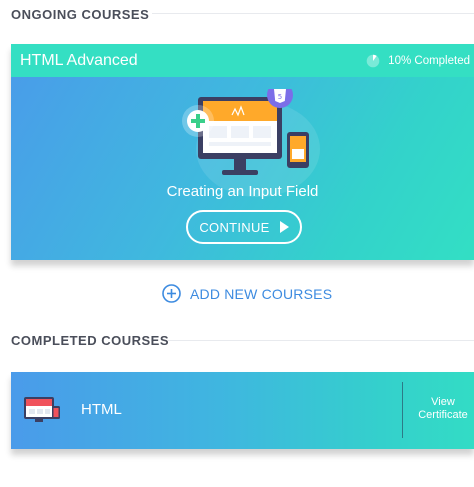  I want to click on section-title-completed: COMPLETED COURSES, so click(90, 340).